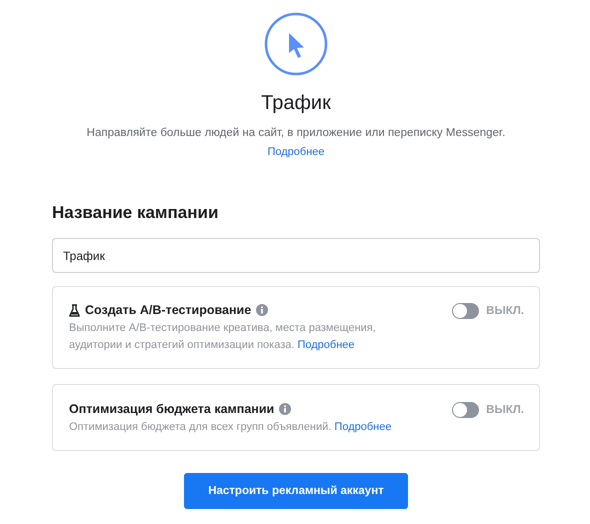 Image resolution: width=590 pixels, height=524 pixels. What do you see at coordinates (296, 491) in the screenshot?
I see `setup-ad-account-button: Настроить рекламный аккаунт` at bounding box center [296, 491].